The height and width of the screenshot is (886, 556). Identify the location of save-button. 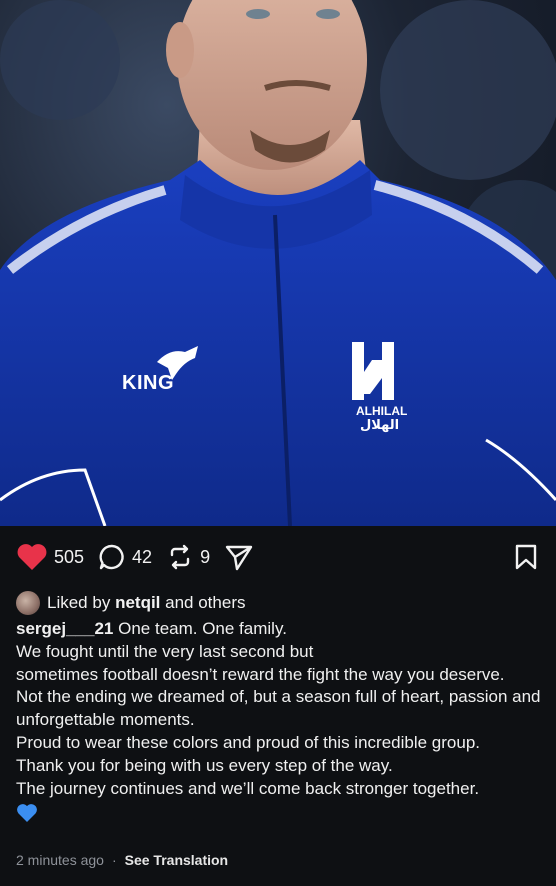
(526, 559).